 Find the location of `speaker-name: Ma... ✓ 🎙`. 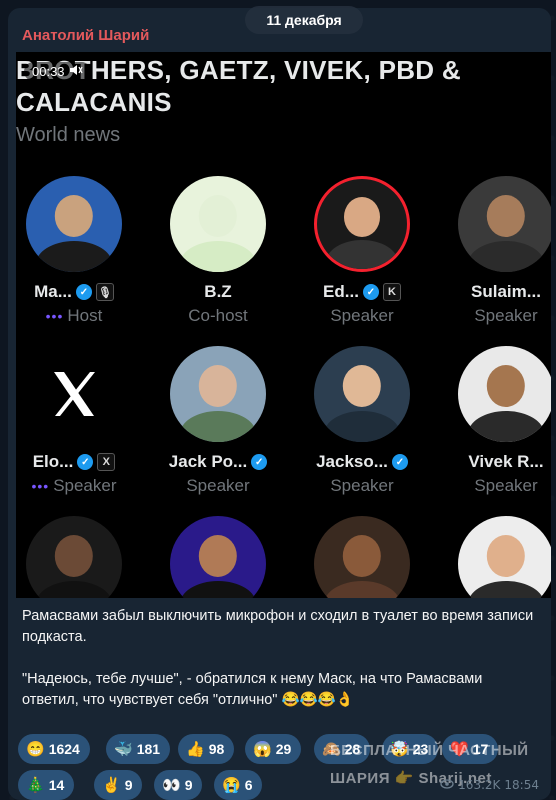

speaker-name: Ma... ✓ 🎙 is located at coordinates (81, 292).